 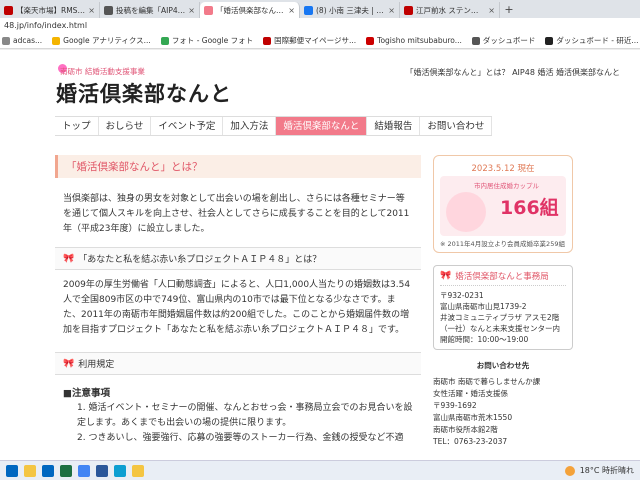 What do you see at coordinates (503, 169) in the screenshot?
I see `count-date: 2023.5.12 現在` at bounding box center [503, 169].